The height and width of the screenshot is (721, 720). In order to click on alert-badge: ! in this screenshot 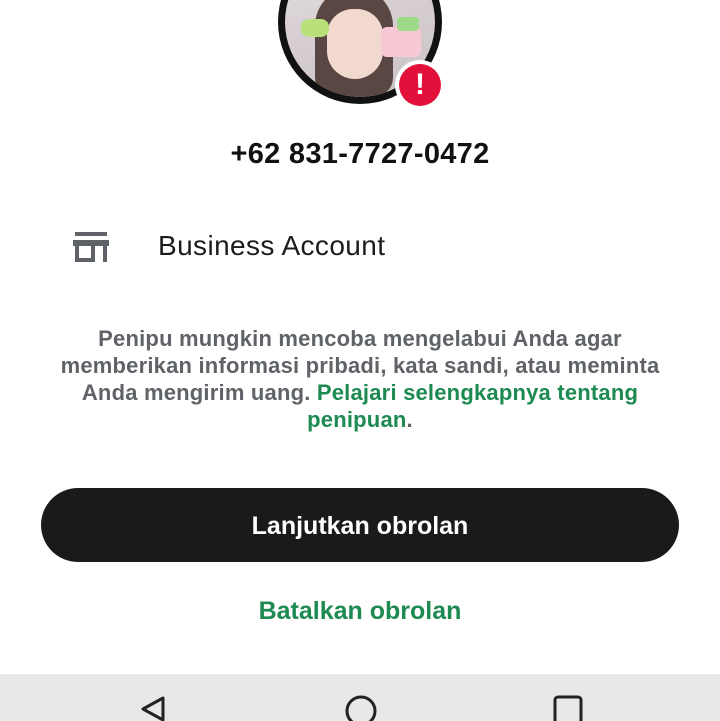, I will do `click(420, 85)`.